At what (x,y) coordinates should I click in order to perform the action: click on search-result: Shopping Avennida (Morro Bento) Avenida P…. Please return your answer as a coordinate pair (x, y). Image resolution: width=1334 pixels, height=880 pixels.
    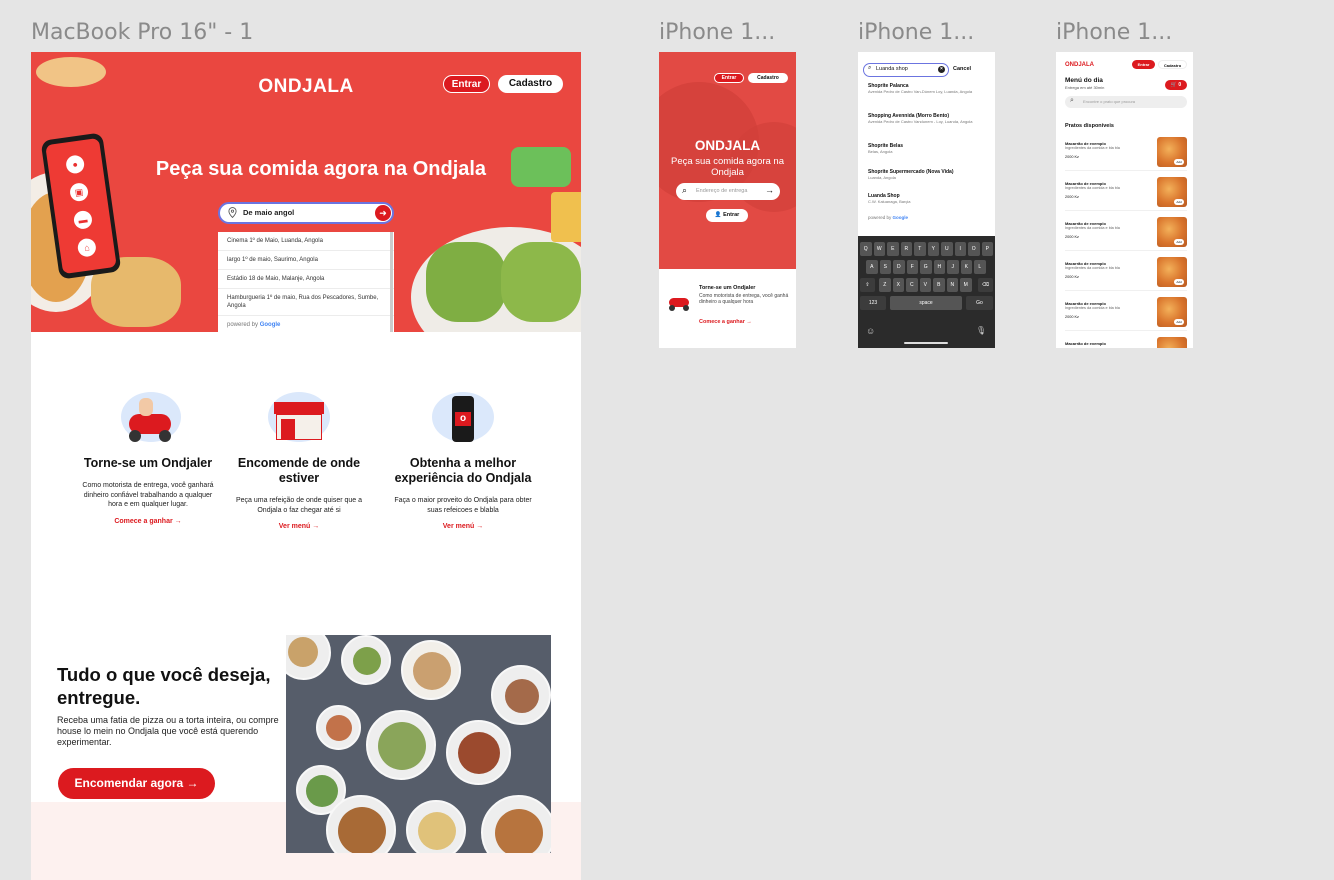
    Looking at the image, I should click on (929, 118).